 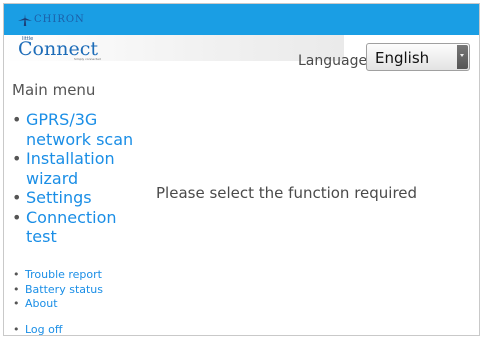 I want to click on dropdown-arrow-icon, so click(x=462, y=57).